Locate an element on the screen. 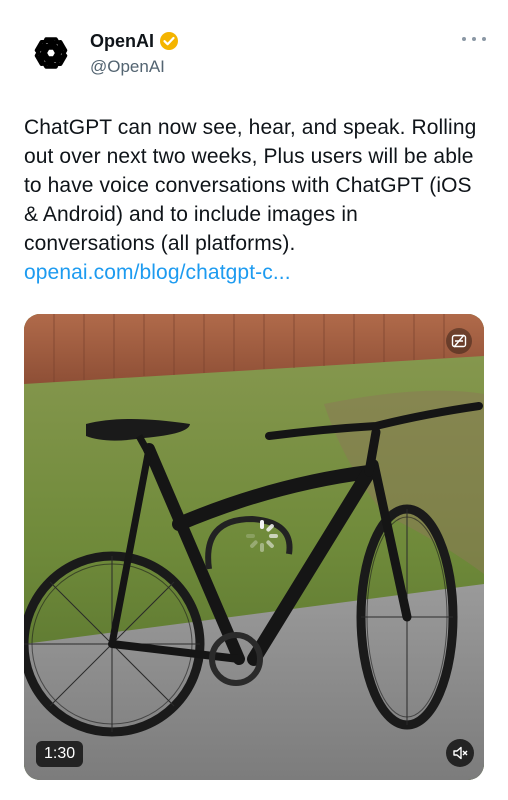 The image size is (508, 800). video-duration: 1:30 is located at coordinates (60, 754).